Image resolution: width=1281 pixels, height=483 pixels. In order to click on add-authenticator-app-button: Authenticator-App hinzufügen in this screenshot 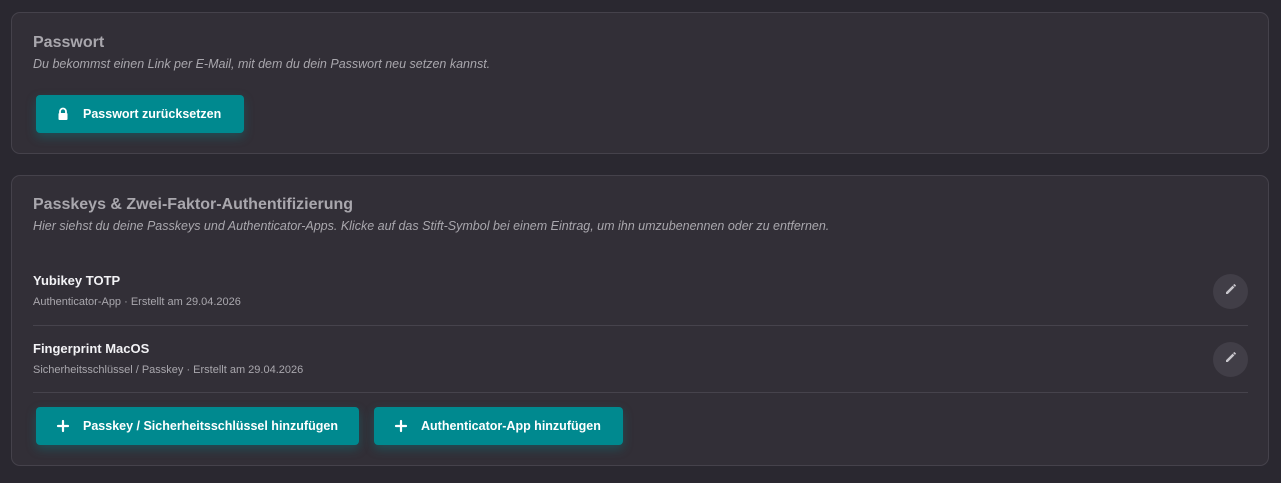, I will do `click(498, 426)`.